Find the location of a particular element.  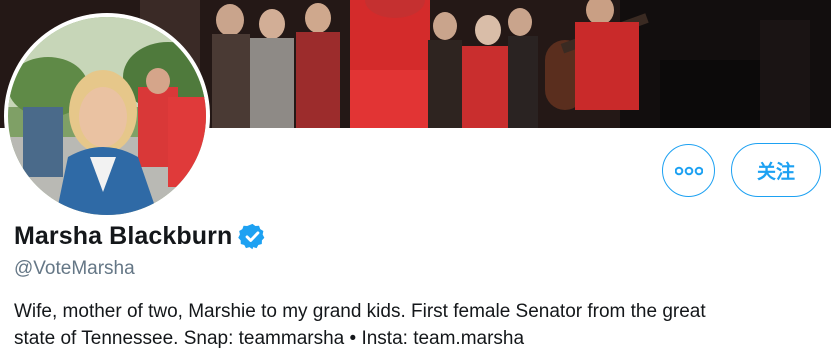

profile-handle: @VoteMarsha is located at coordinates (74, 268).